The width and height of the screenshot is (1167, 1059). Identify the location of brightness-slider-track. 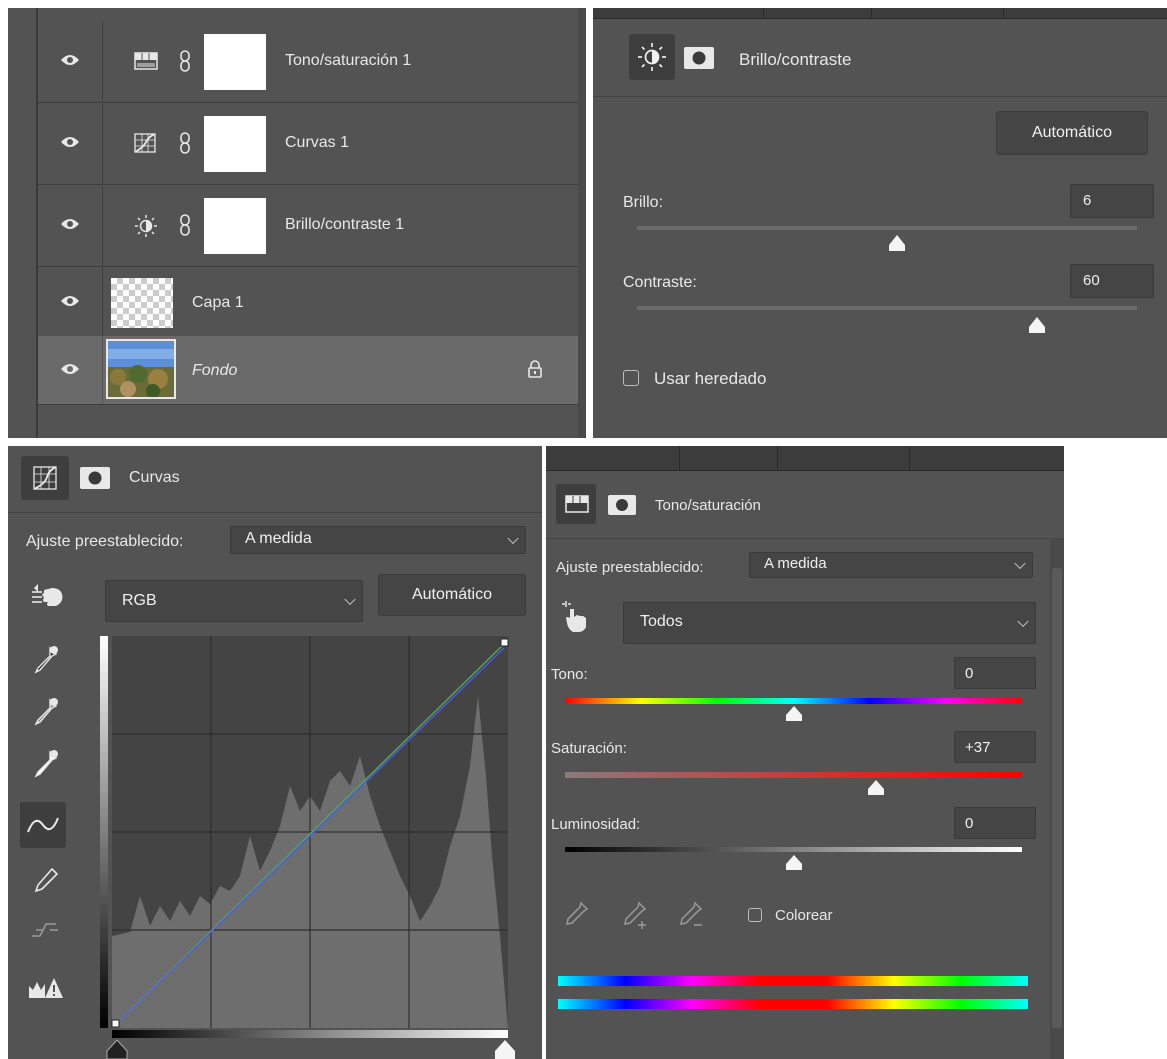
(887, 228).